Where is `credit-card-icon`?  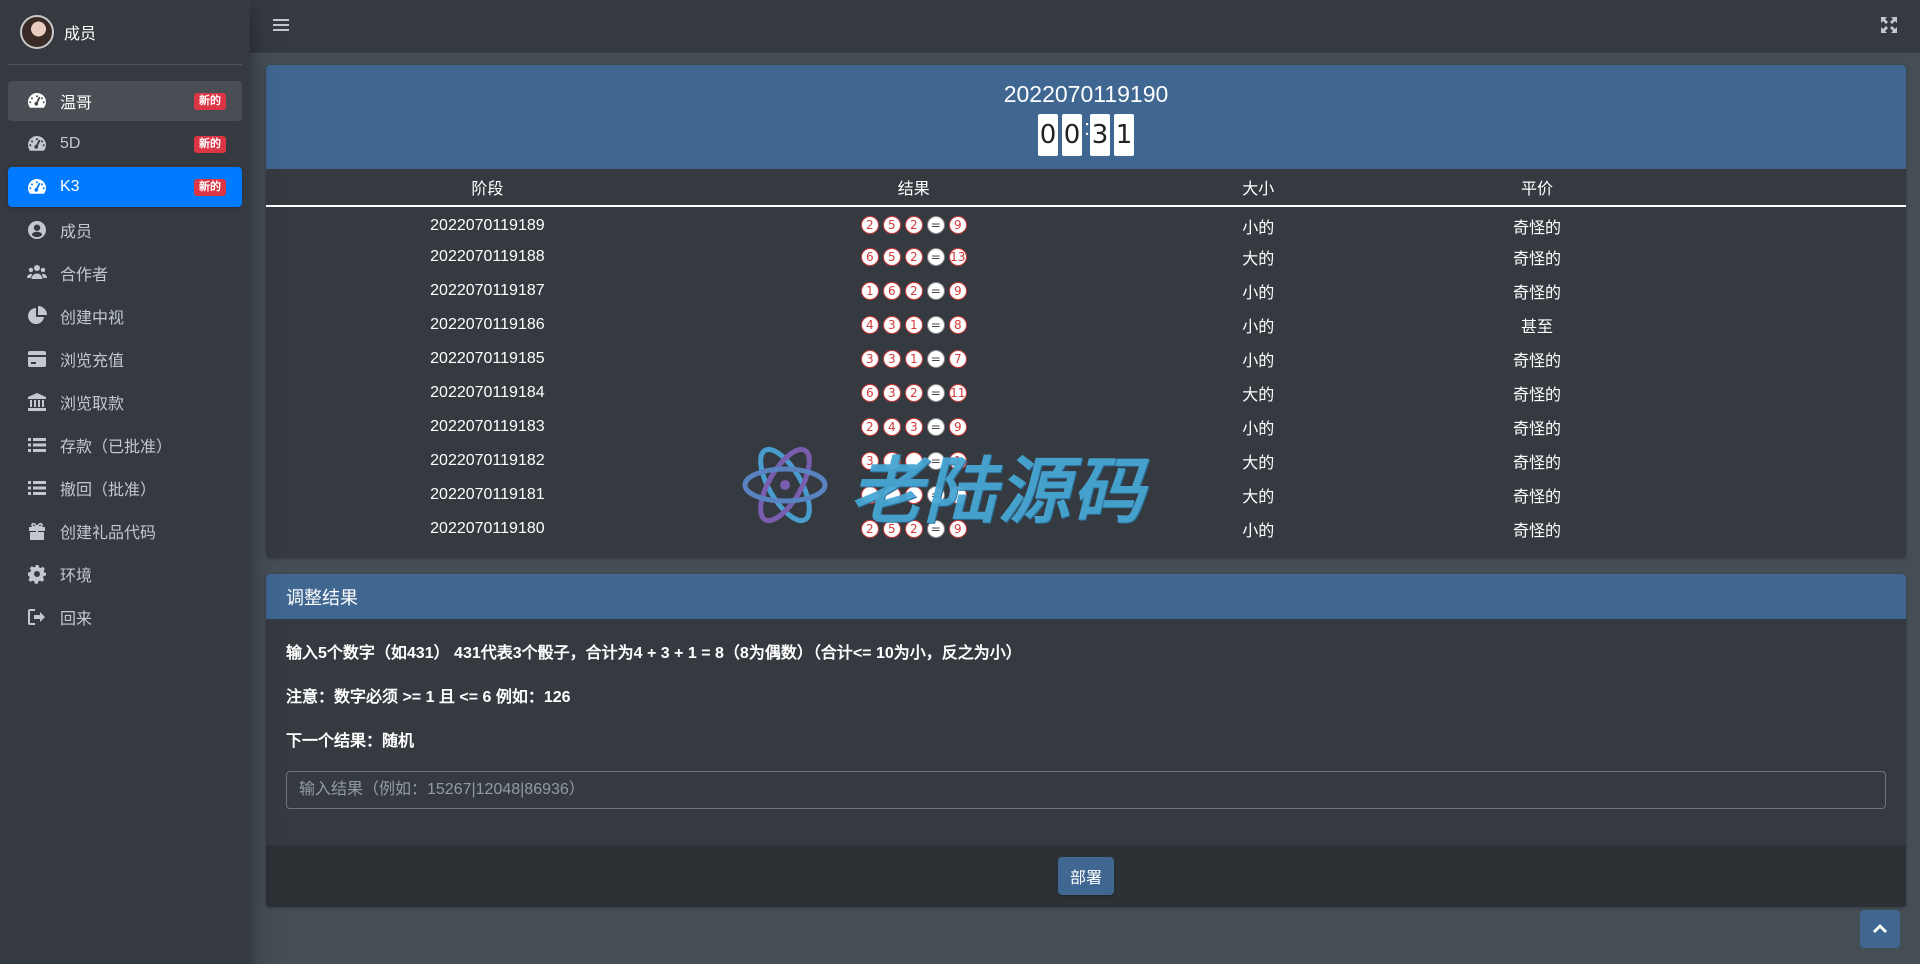
credit-card-icon is located at coordinates (37, 359).